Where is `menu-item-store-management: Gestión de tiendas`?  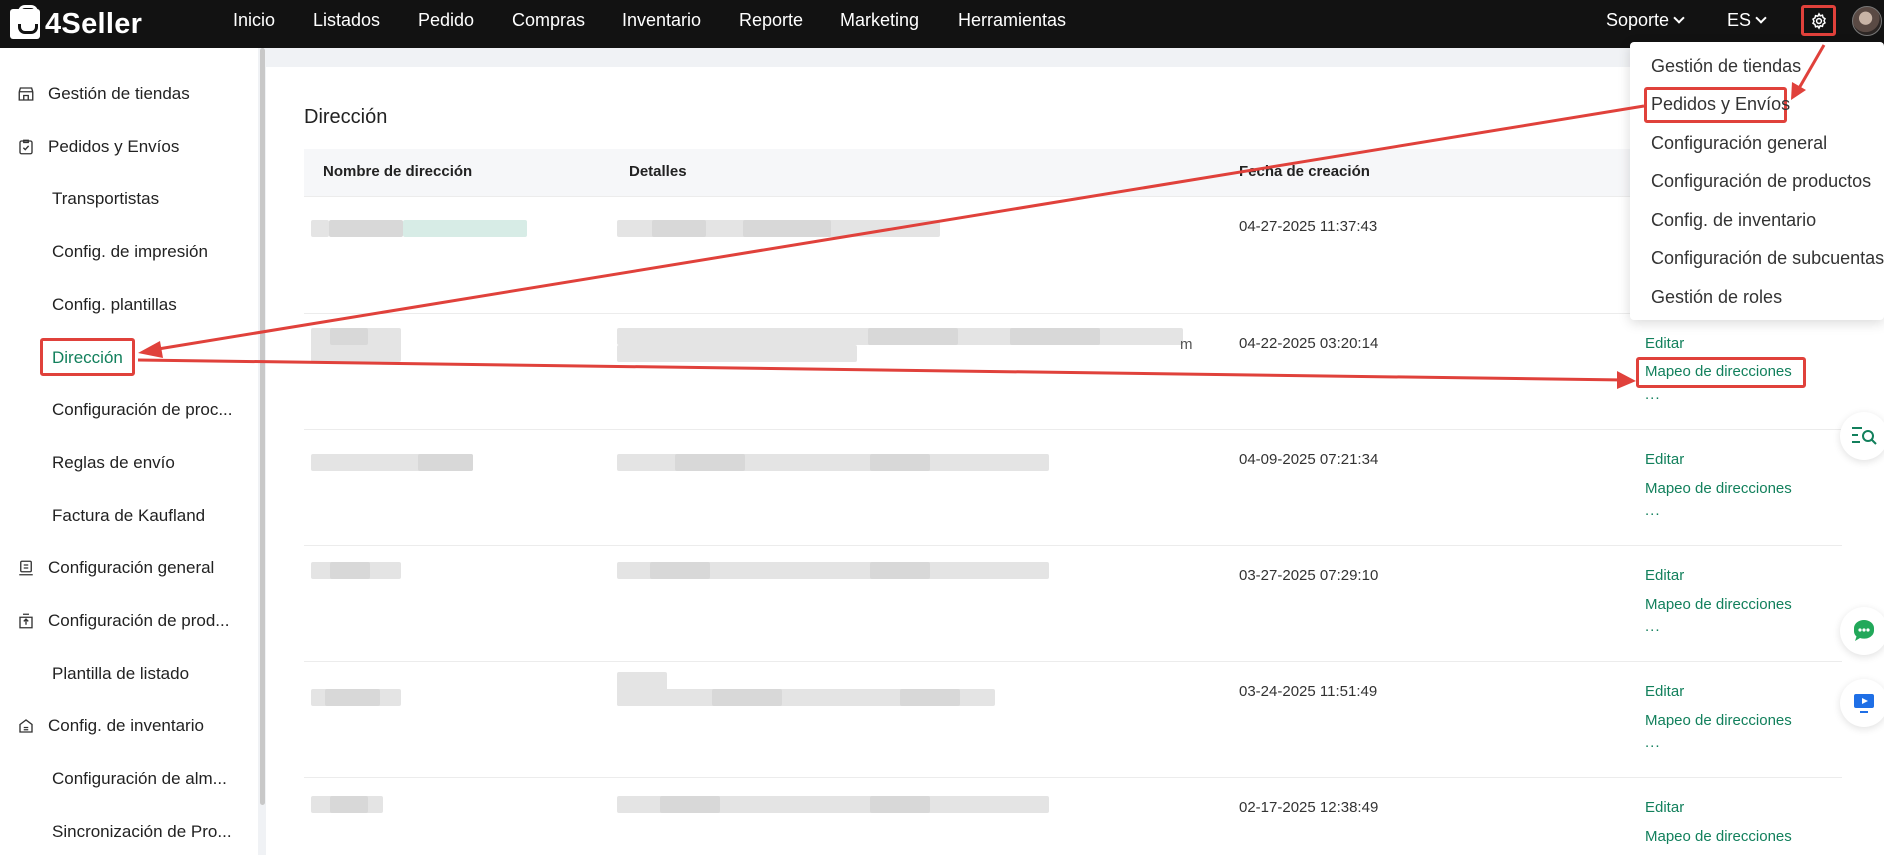
menu-item-store-management: Gestión de tiendas is located at coordinates (1726, 66).